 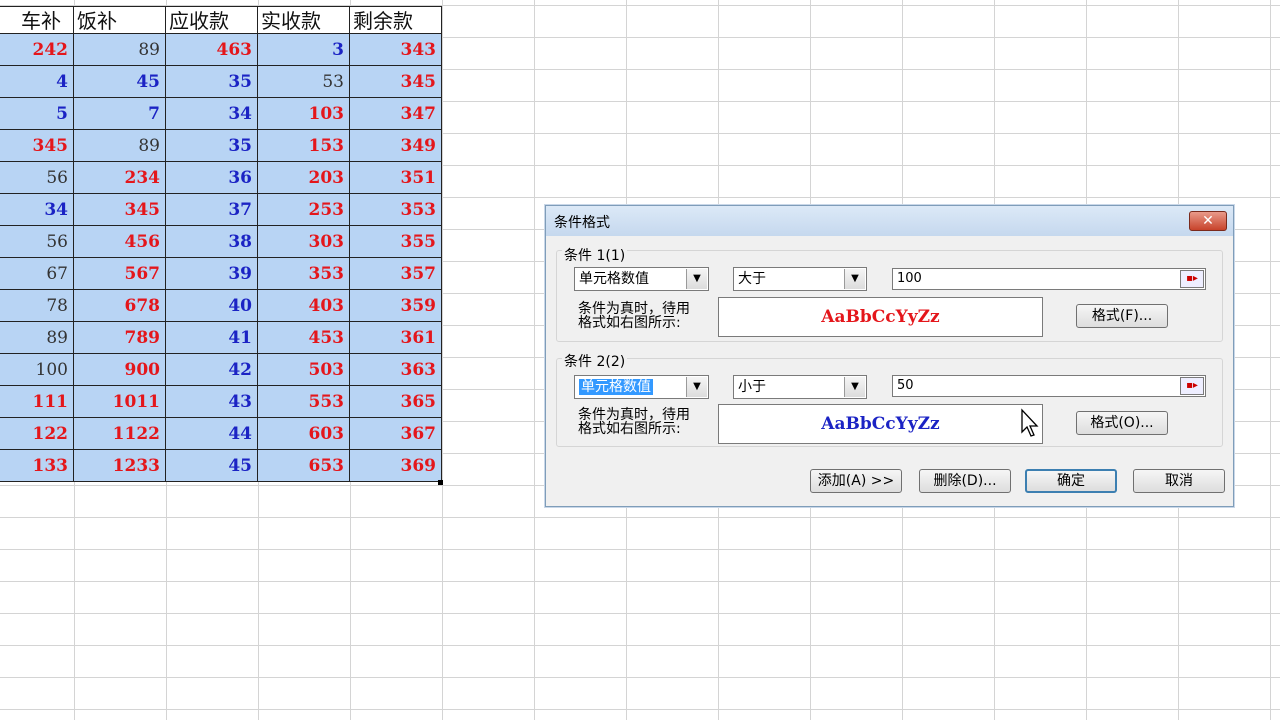 What do you see at coordinates (120, 178) in the screenshot?
I see `table-cell: 234` at bounding box center [120, 178].